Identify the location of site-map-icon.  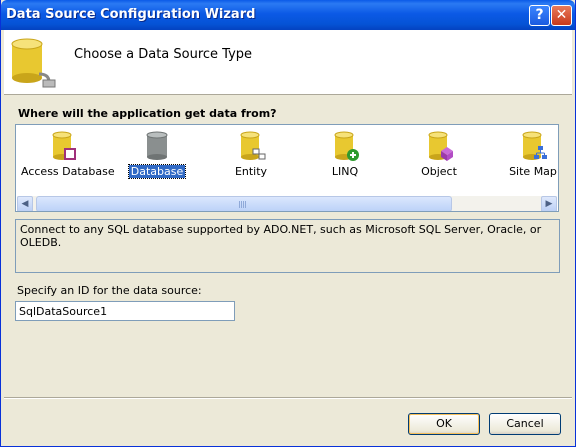
(534, 145).